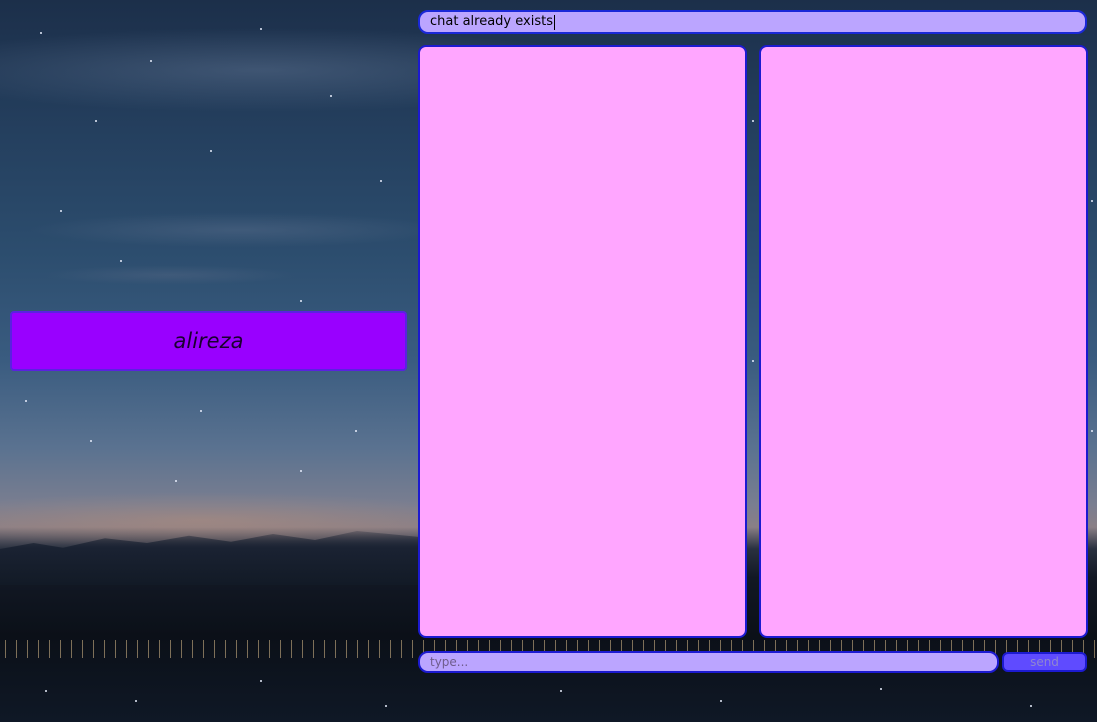  I want to click on message-input, so click(708, 662).